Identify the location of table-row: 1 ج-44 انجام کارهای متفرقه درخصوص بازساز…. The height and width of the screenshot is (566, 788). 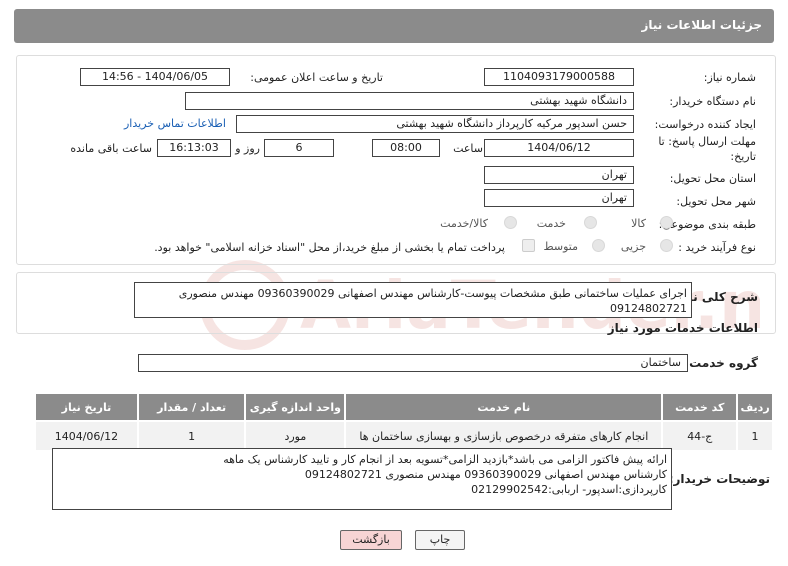
(404, 436).